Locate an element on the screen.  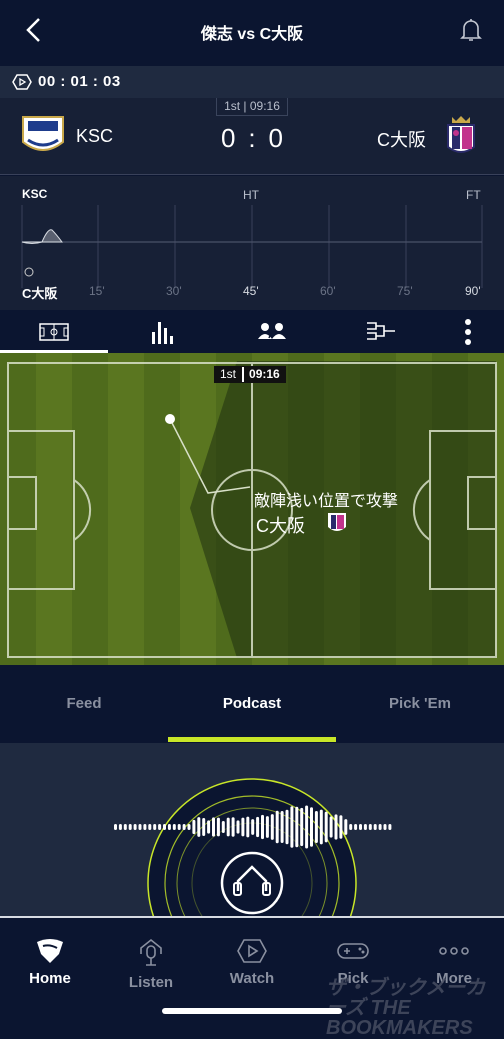
pitch-clock-period: 1st is located at coordinates (228, 374).